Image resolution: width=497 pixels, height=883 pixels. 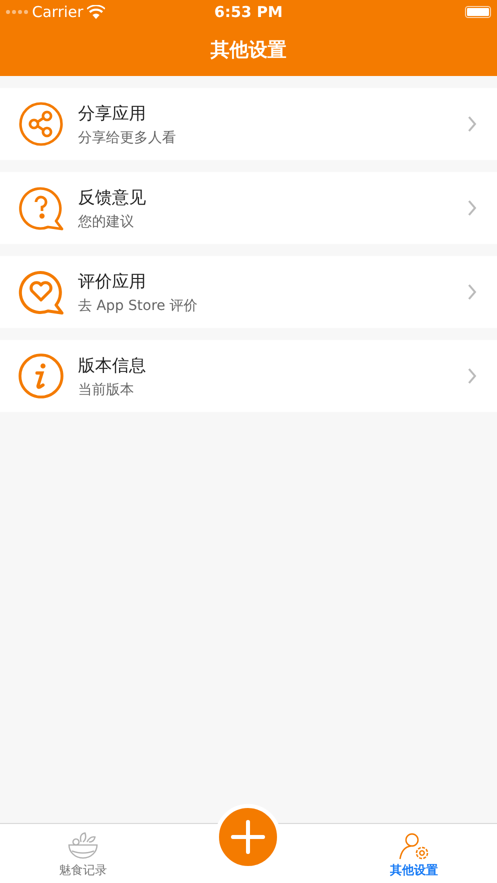 I want to click on settings-row: 分享应用 分享给更多人看, so click(x=248, y=124).